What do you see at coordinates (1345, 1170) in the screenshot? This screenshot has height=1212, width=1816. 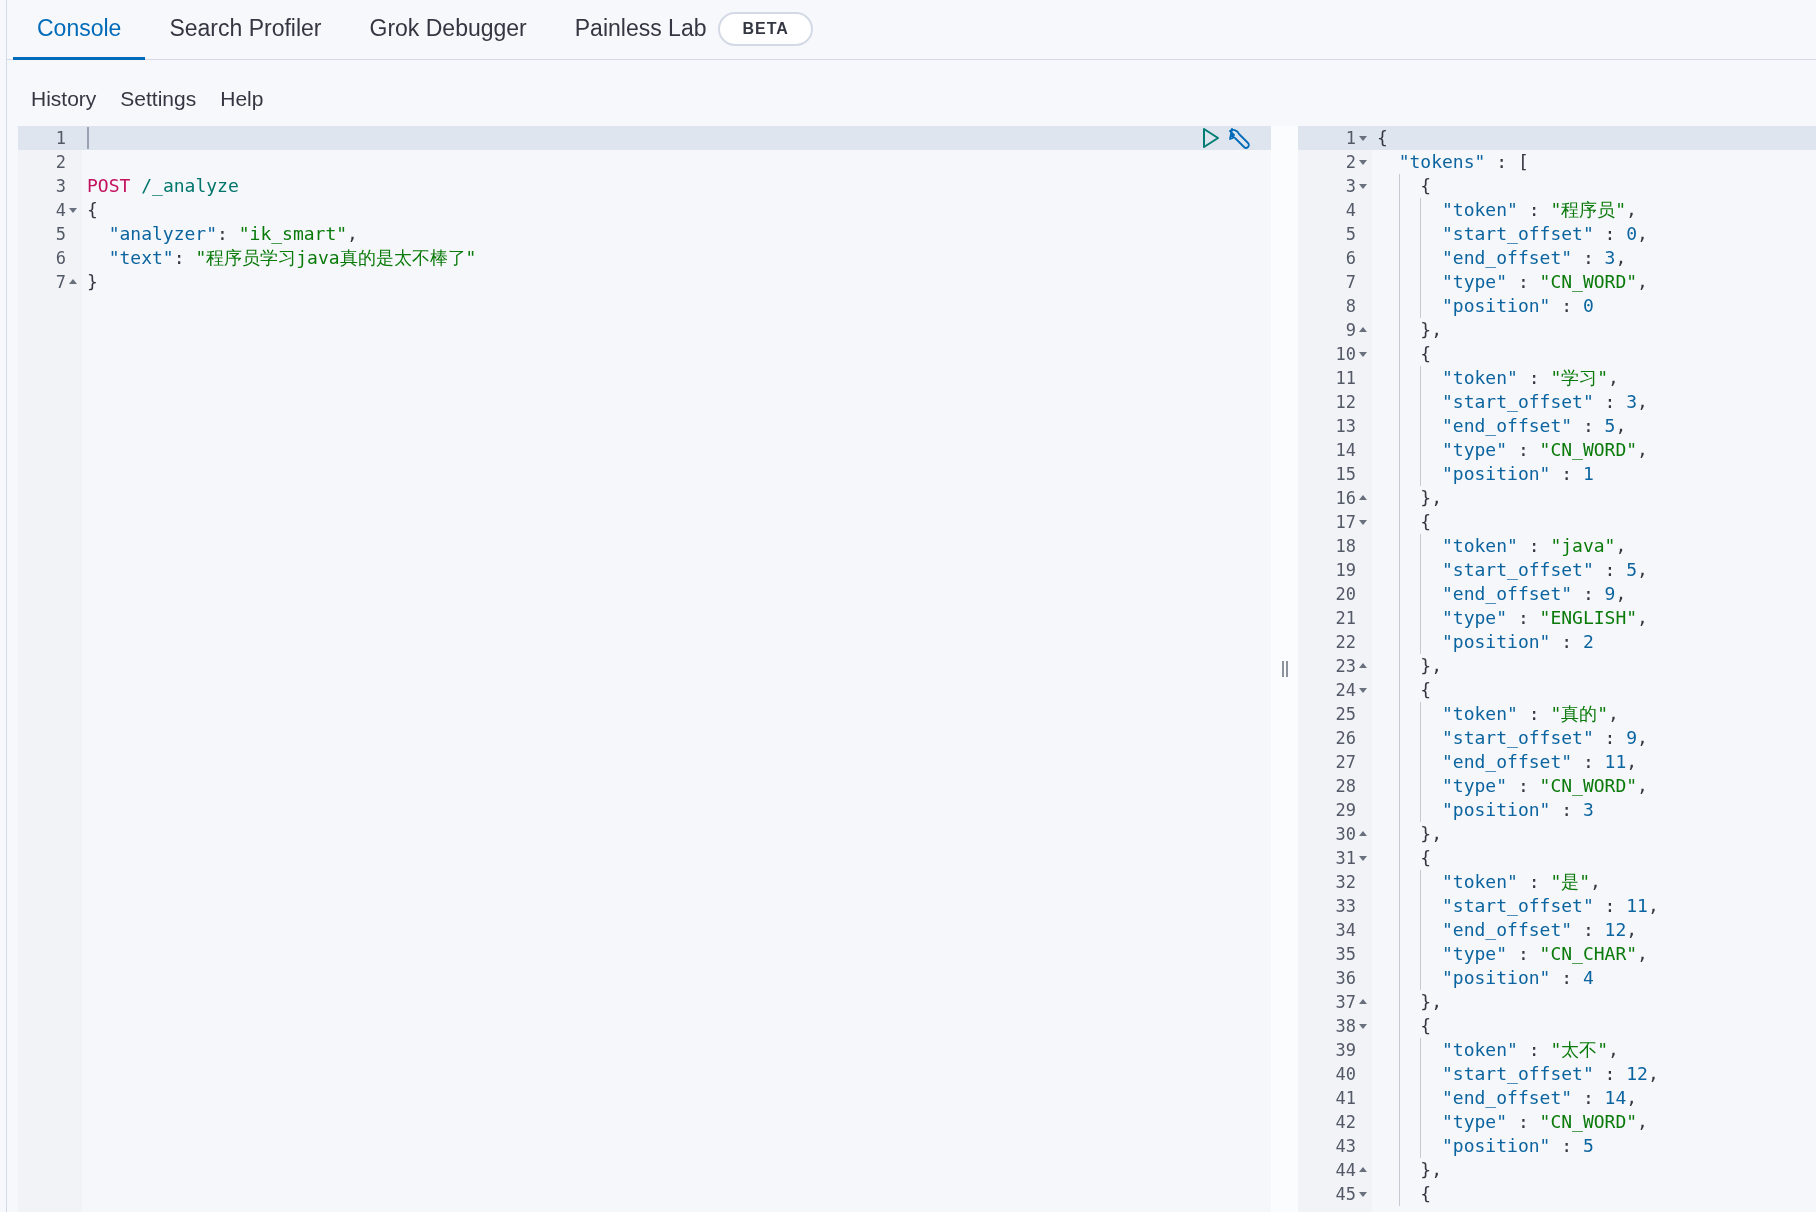 I see `line-number: 44` at bounding box center [1345, 1170].